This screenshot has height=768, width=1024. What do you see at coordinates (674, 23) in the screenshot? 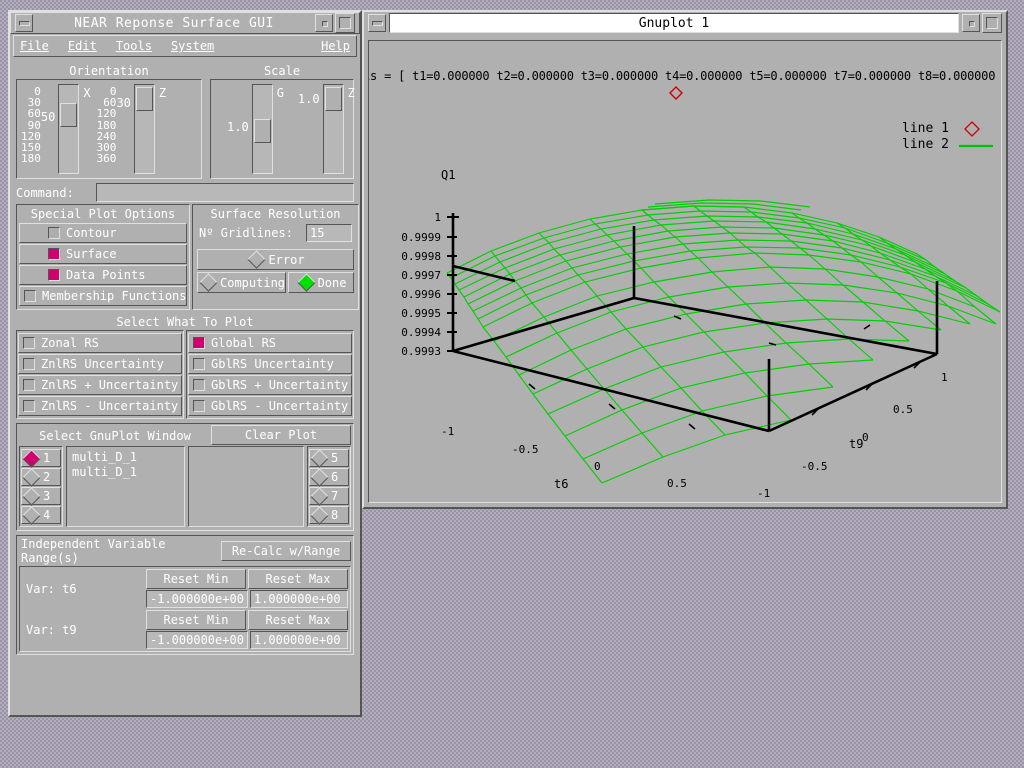
I see `gnuplot-window-title: Gnuplot 1` at bounding box center [674, 23].